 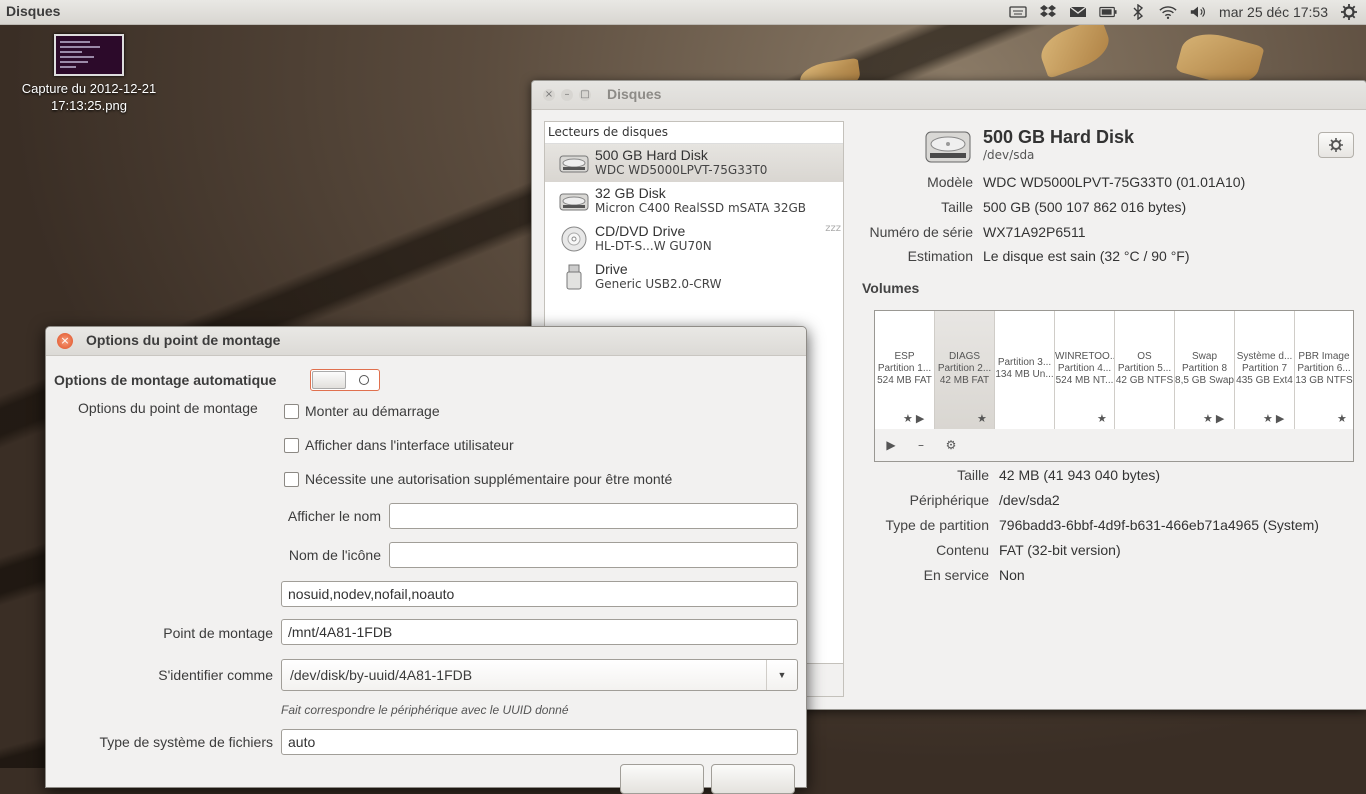 I want to click on identify-as-select: /dev/disk/by-uuid/4A81-1FDB ▼, so click(x=539, y=675).